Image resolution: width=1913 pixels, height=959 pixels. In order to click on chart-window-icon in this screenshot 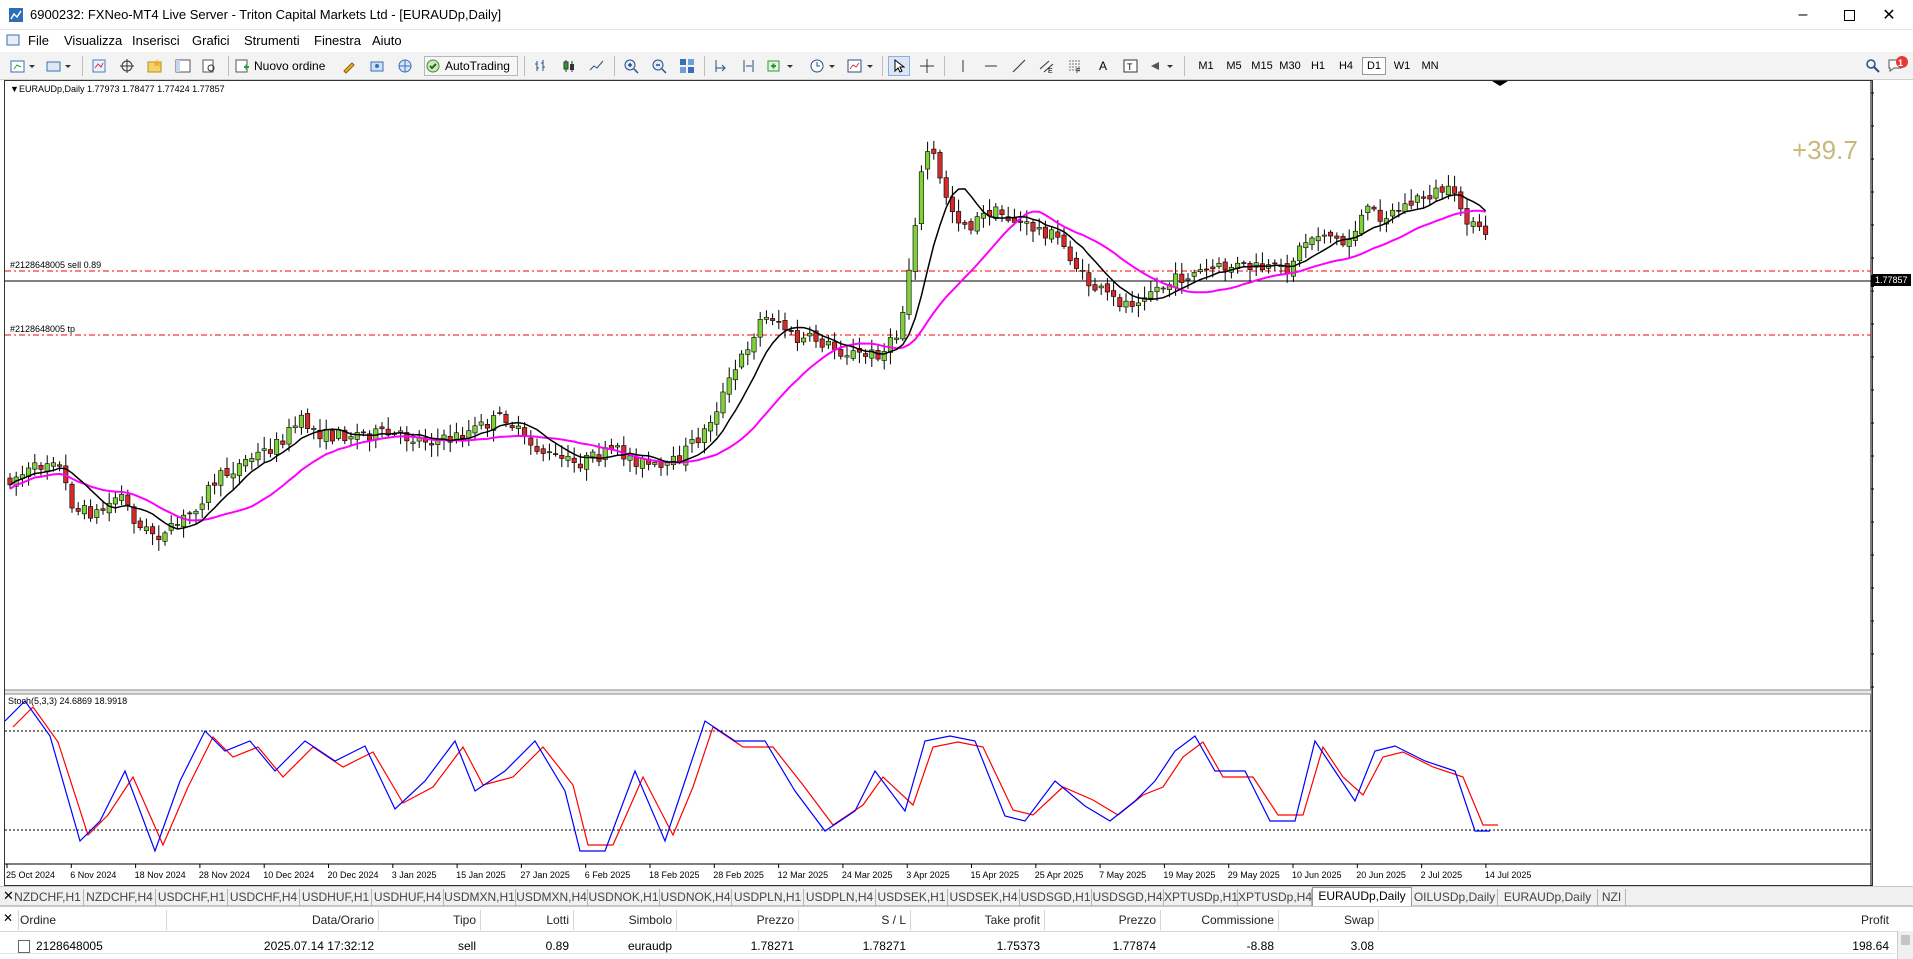, I will do `click(13, 40)`.